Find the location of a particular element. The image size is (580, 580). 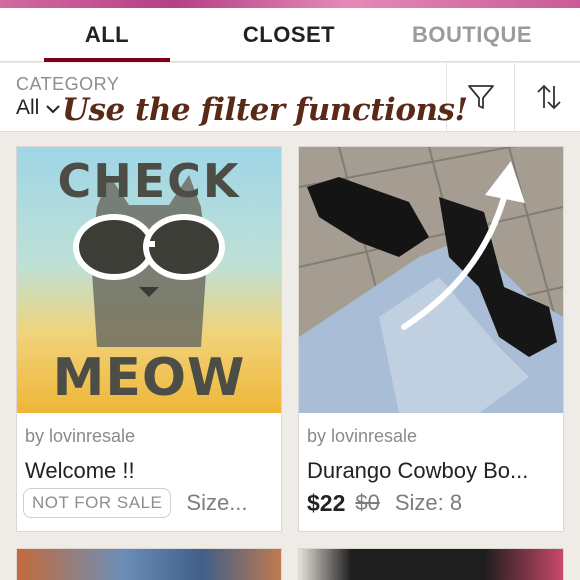

header-photo-strip is located at coordinates (290, 4).